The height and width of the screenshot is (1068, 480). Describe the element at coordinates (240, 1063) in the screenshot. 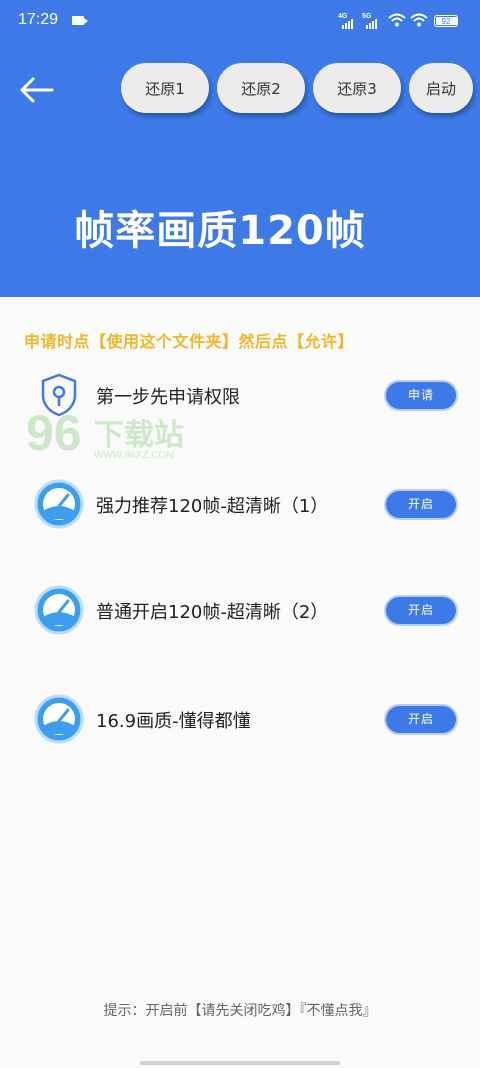

I see `home-indicator` at that location.